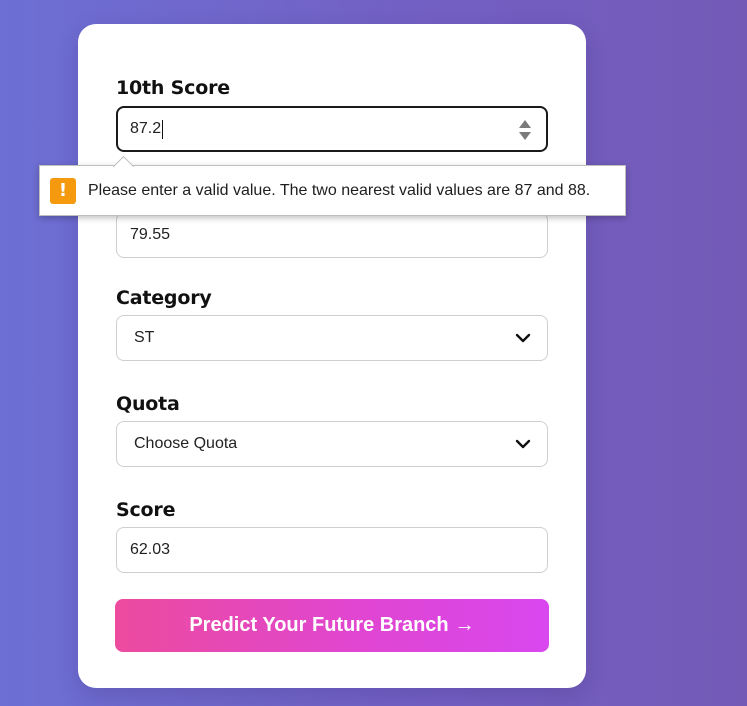  What do you see at coordinates (332, 444) in the screenshot?
I see `quota-select: Choose Quota` at bounding box center [332, 444].